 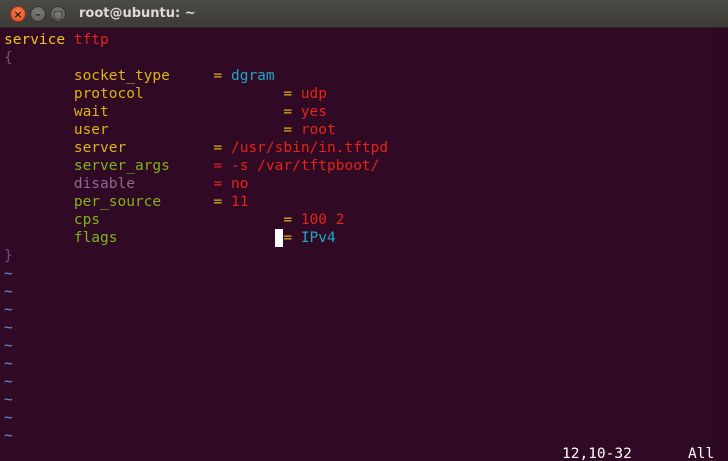 What do you see at coordinates (144, 220) in the screenshot?
I see `code-token: cps` at bounding box center [144, 220].